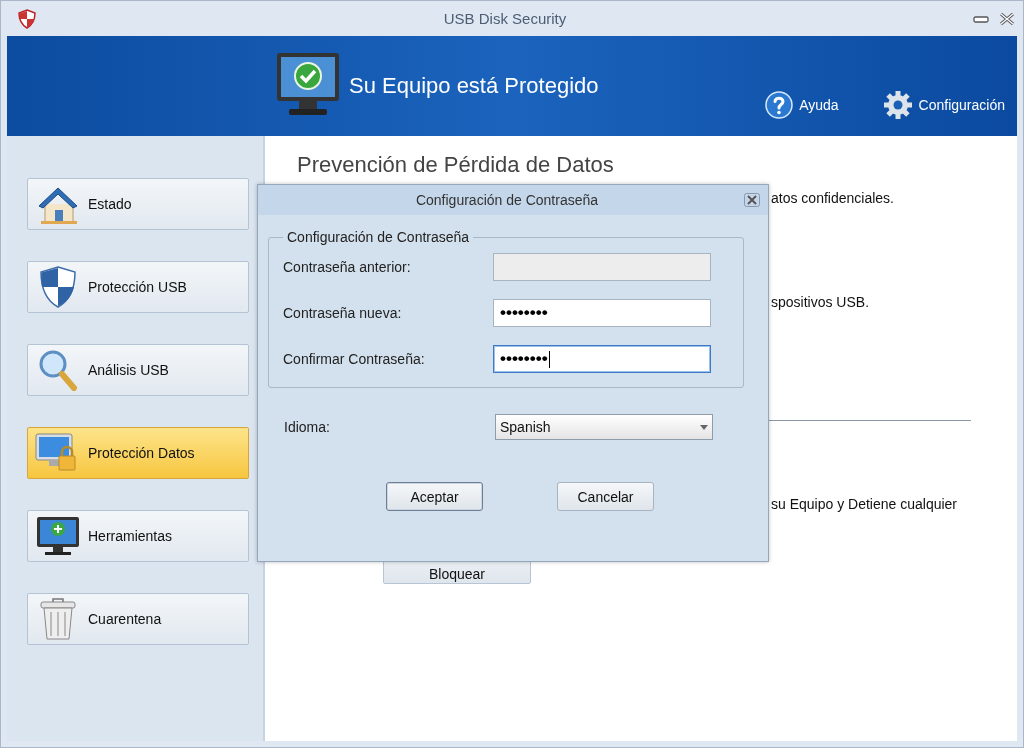  Describe the element at coordinates (434, 496) in the screenshot. I see `accept-button: Aceptar` at that location.